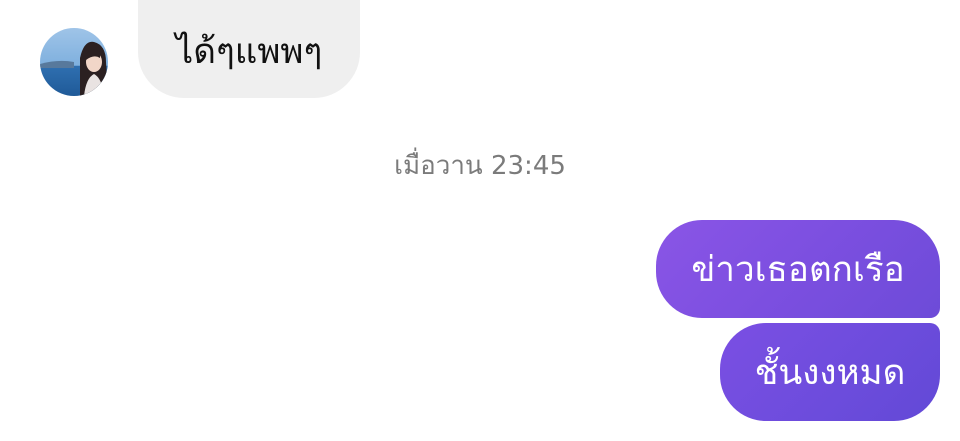 The width and height of the screenshot is (960, 441). Describe the element at coordinates (480, 166) in the screenshot. I see `message-timestamp: เมื่อวาน 23:45` at that location.